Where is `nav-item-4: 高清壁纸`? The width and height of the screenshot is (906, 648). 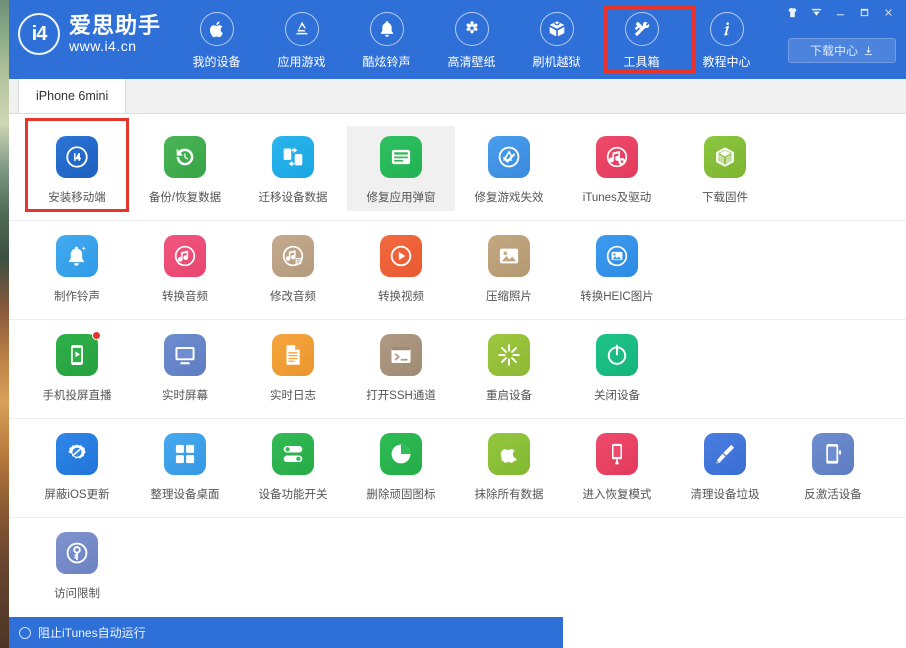 nav-item-4: 高清壁纸 is located at coordinates (471, 39).